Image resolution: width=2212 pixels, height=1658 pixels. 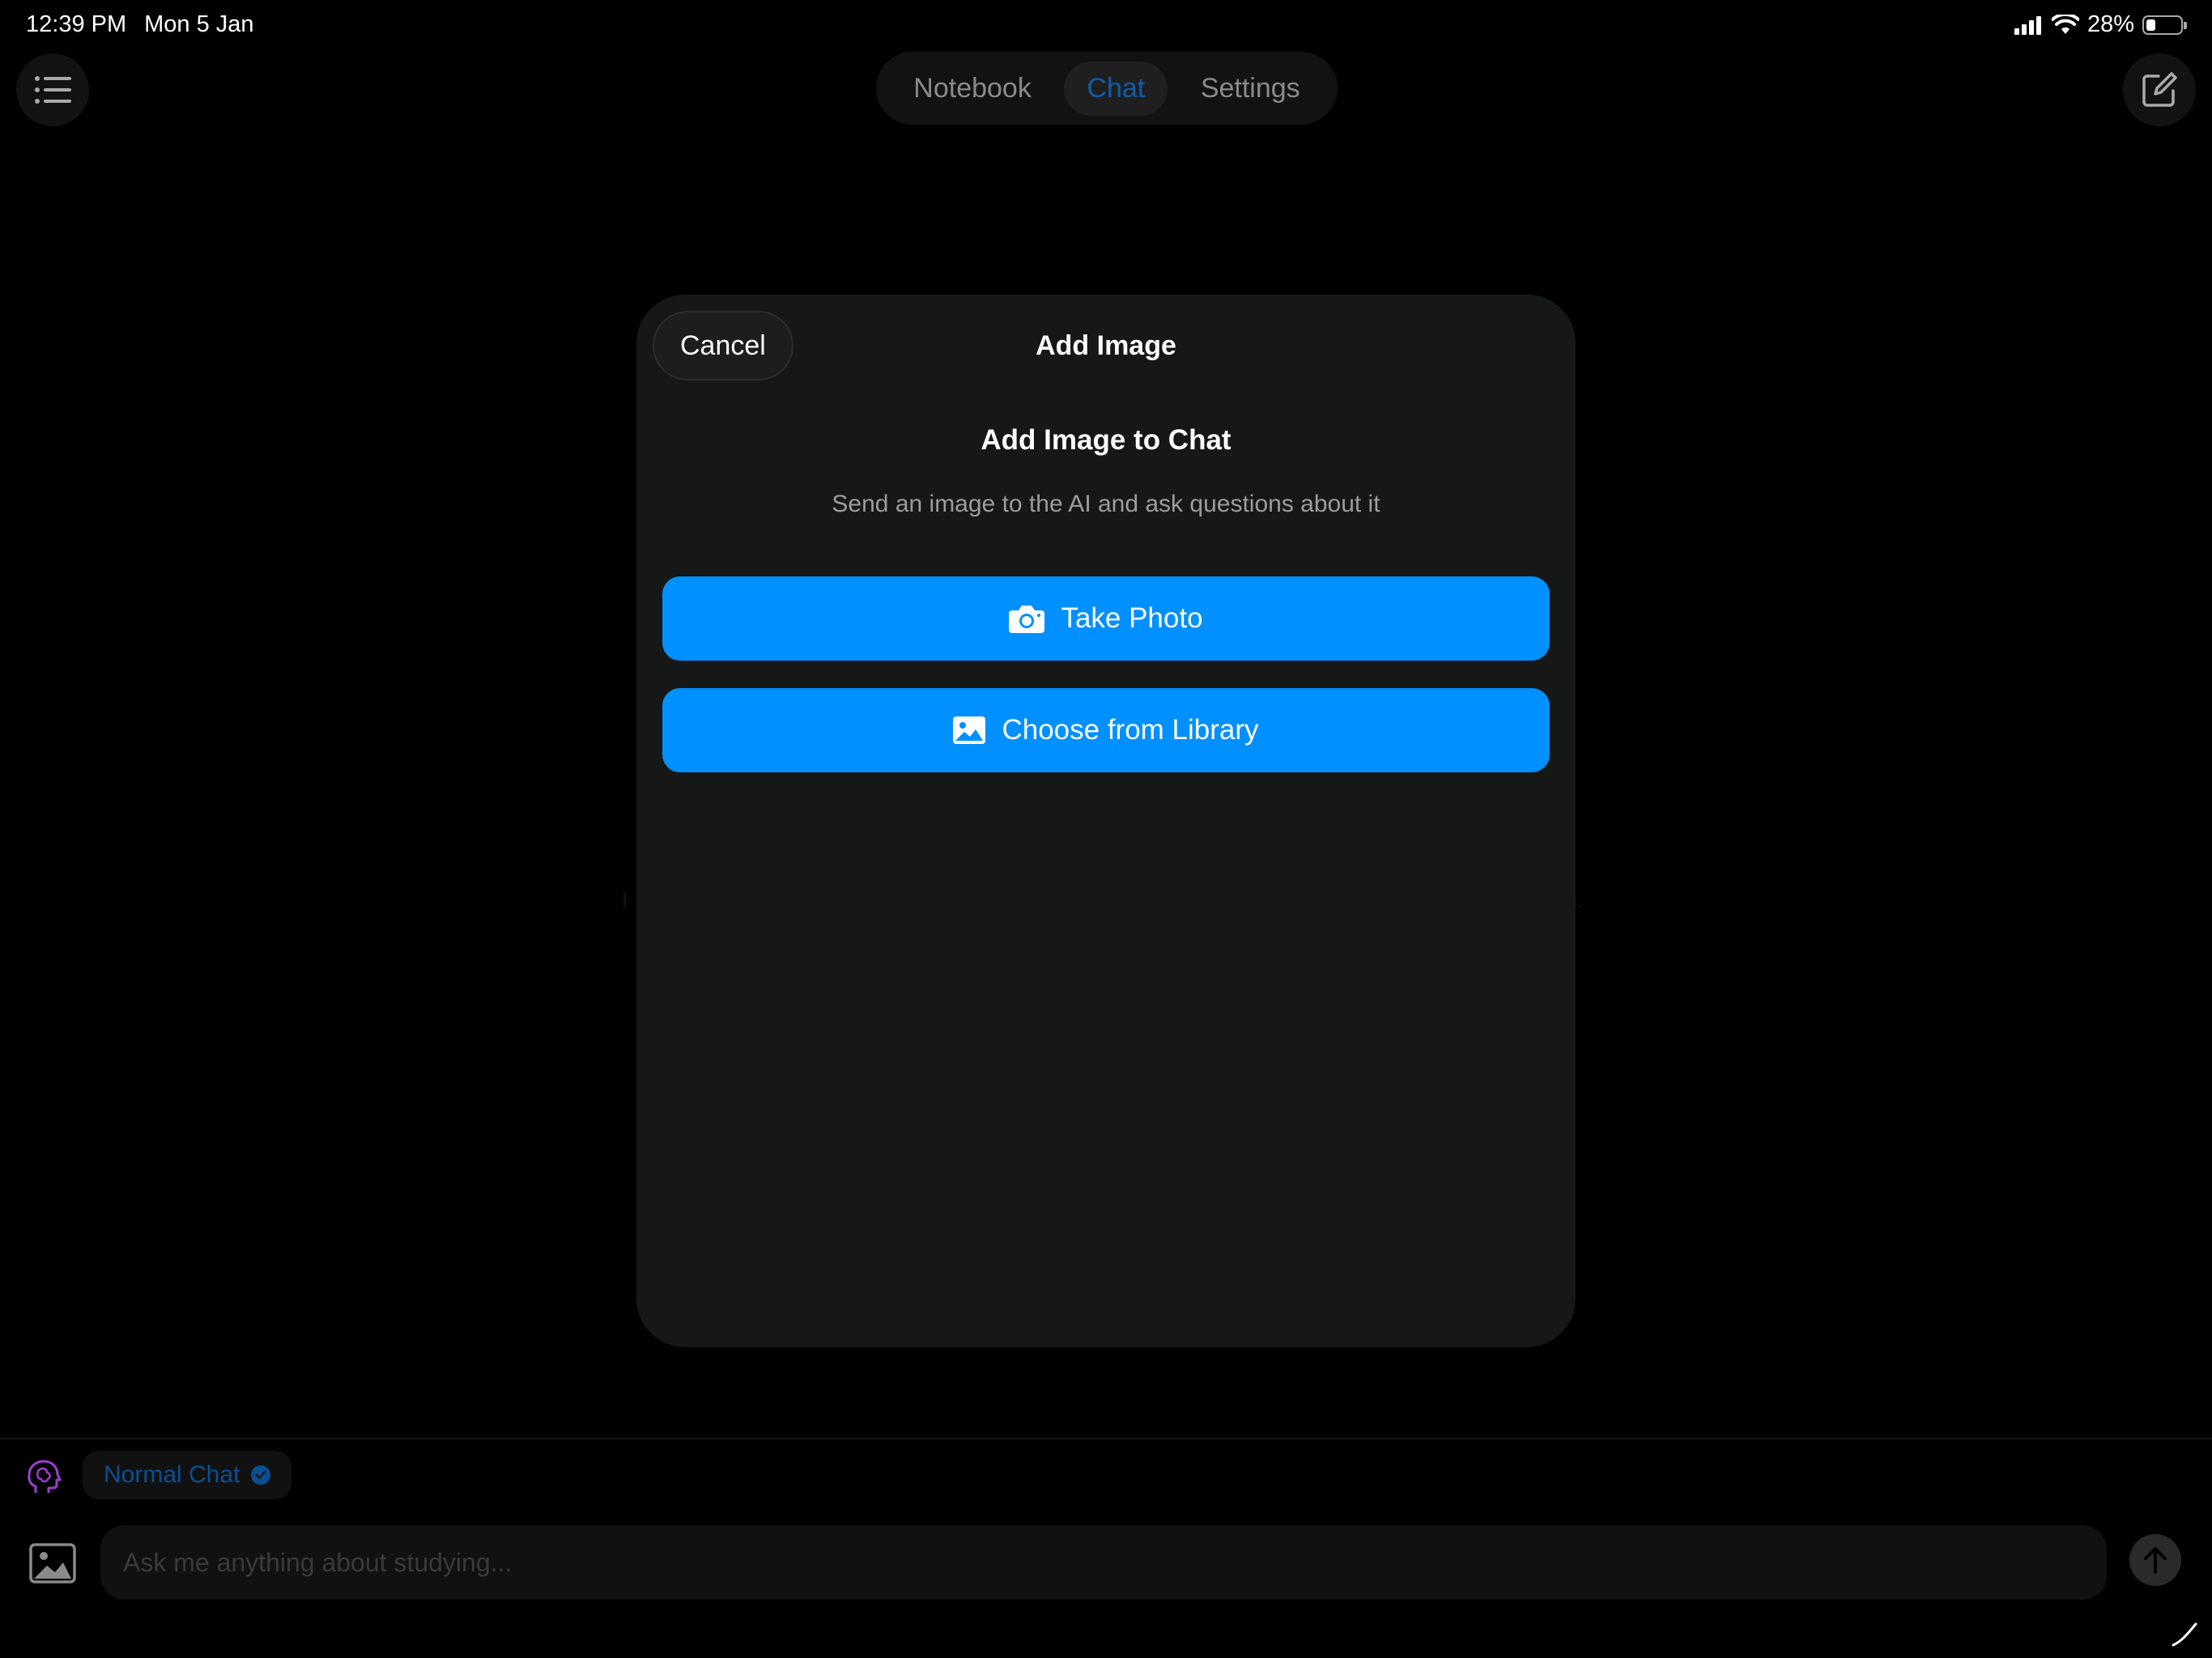 What do you see at coordinates (2111, 24) in the screenshot?
I see `battery-percent: 28%` at bounding box center [2111, 24].